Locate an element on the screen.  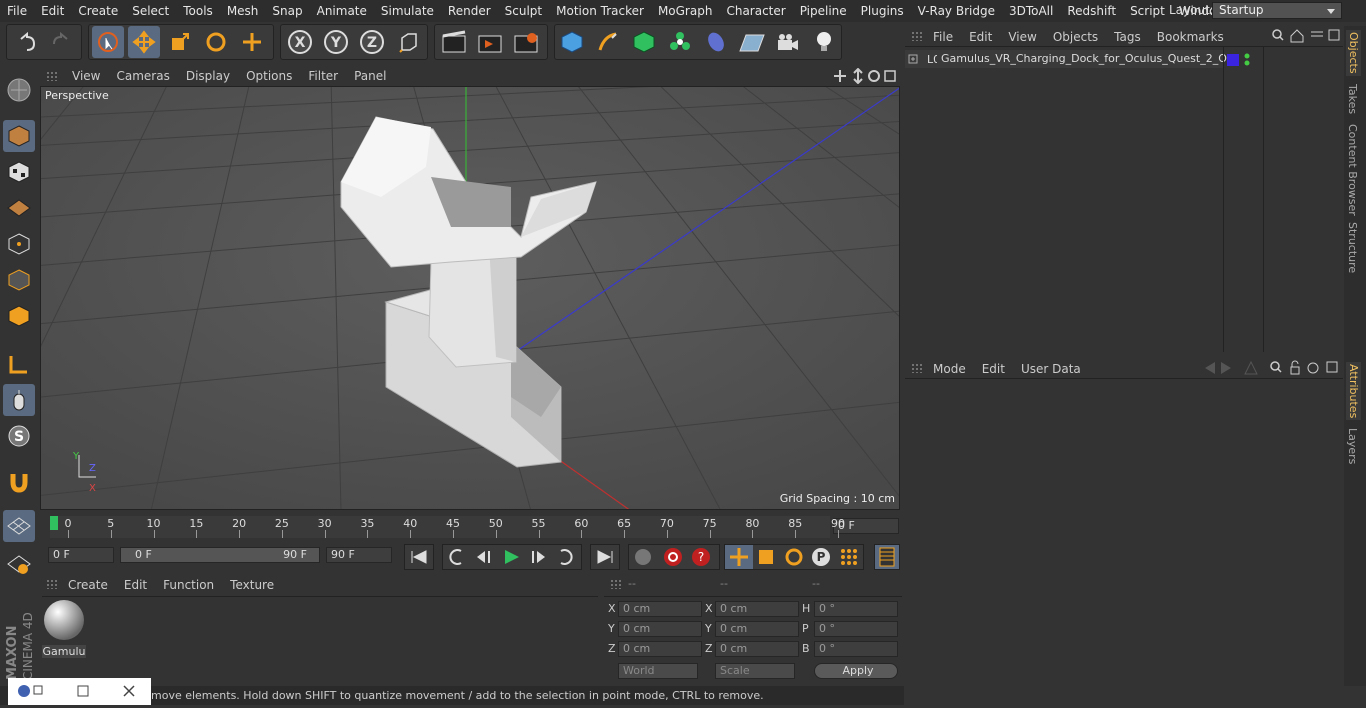
objects-menu-objects: Objects is located at coordinates (1075, 37).